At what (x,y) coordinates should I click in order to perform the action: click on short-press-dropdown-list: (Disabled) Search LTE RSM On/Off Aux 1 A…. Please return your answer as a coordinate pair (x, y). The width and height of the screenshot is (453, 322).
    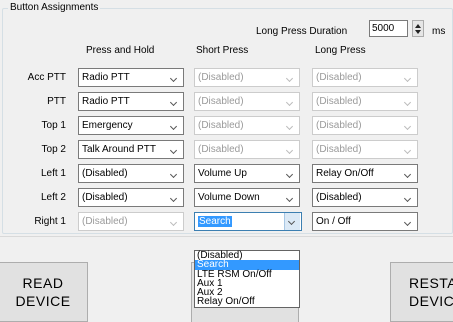
    Looking at the image, I should click on (247, 279).